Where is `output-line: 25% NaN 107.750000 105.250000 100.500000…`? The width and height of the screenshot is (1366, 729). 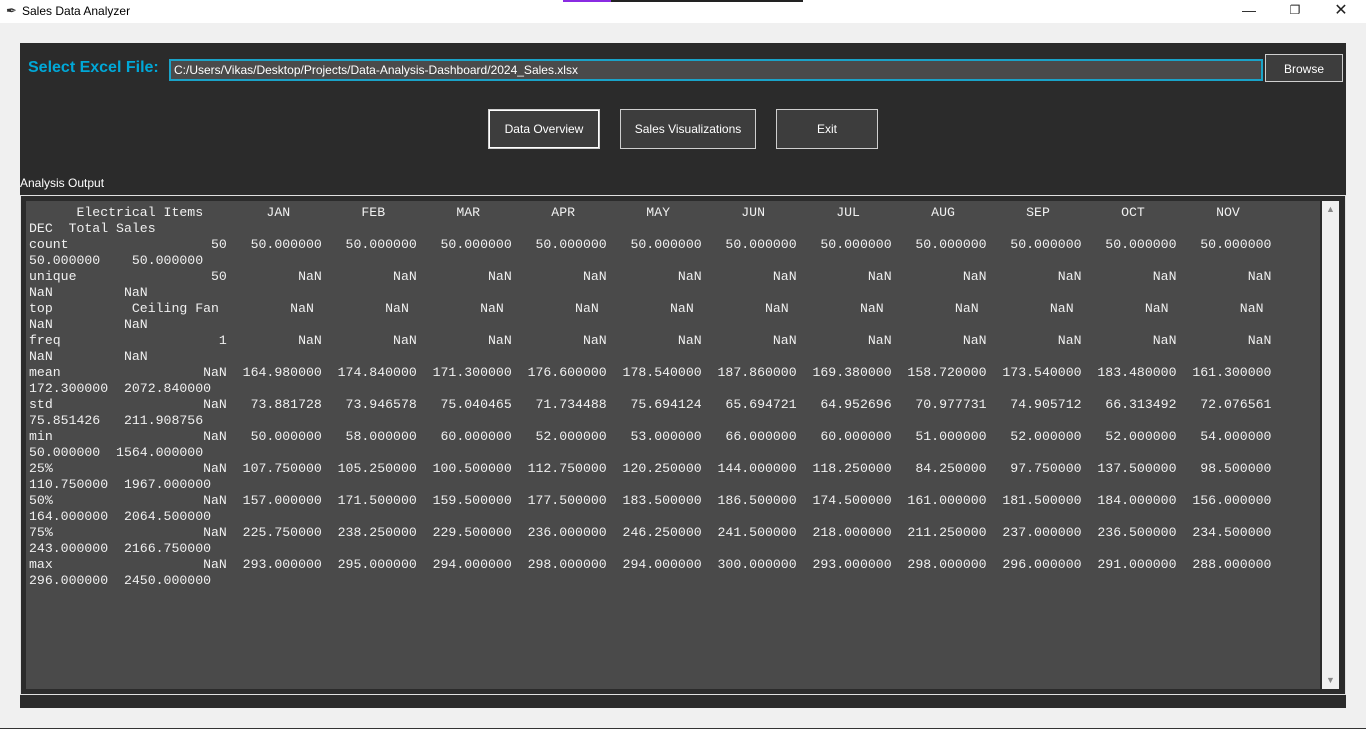
output-line: 25% NaN 107.750000 105.250000 100.500000… is located at coordinates (650, 468).